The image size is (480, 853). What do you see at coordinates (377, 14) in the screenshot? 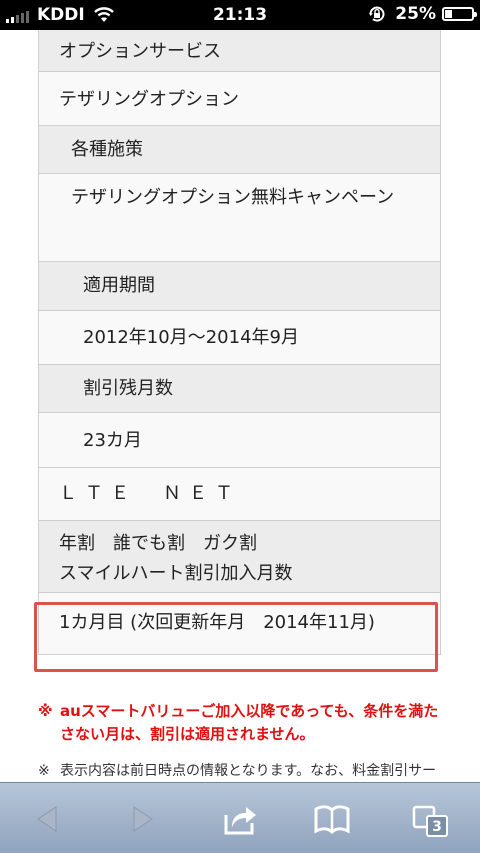
I see `rotation-lock-icon` at bounding box center [377, 14].